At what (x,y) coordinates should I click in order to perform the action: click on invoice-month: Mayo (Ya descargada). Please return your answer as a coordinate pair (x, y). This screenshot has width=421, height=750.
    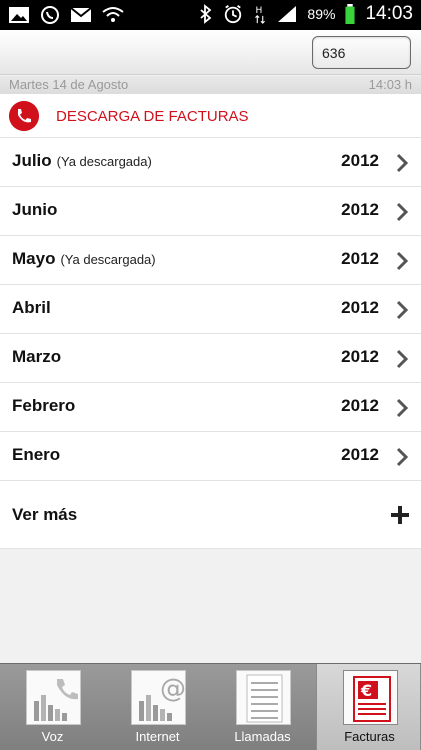
    Looking at the image, I should click on (84, 258).